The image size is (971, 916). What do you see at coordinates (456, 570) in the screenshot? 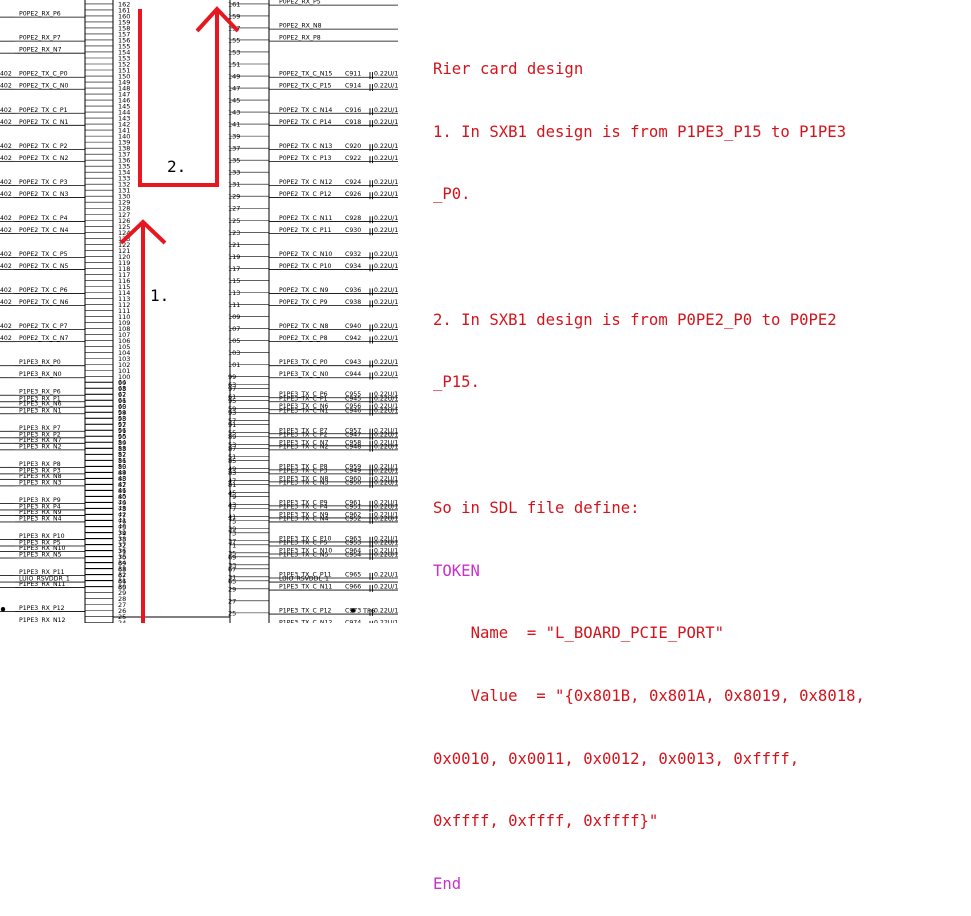
I see `note-token-keyword: TOKEN` at bounding box center [456, 570].